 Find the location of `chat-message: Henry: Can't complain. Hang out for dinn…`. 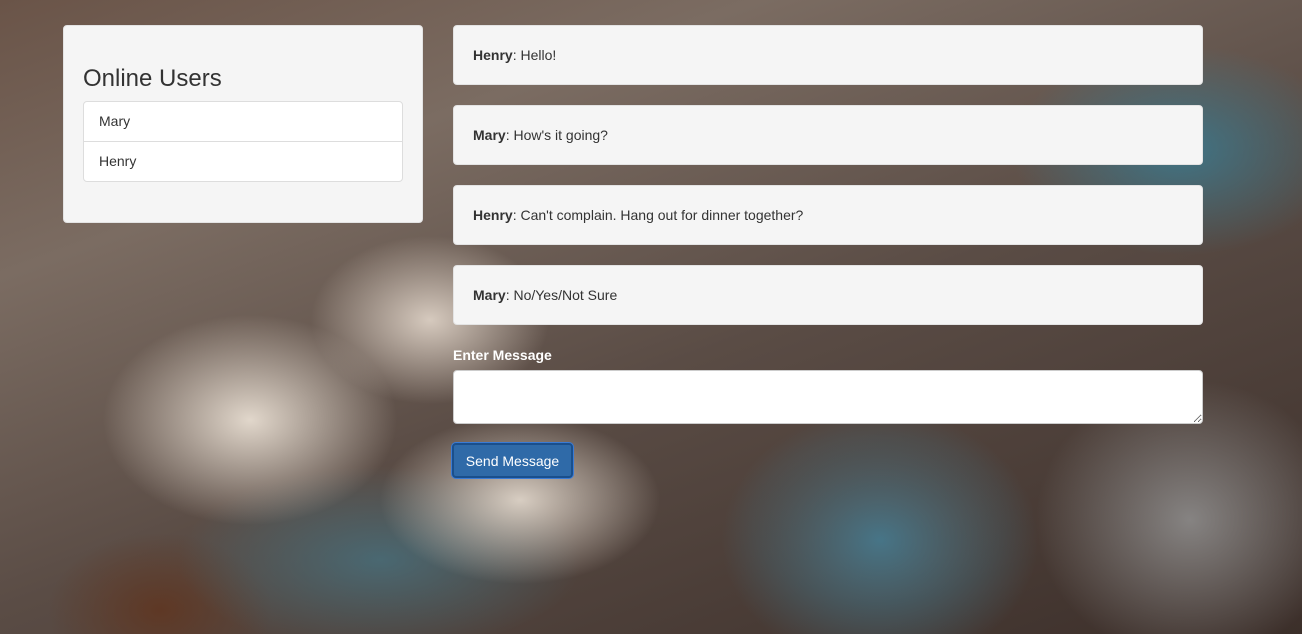

chat-message: Henry: Can't complain. Hang out for dinn… is located at coordinates (828, 215).